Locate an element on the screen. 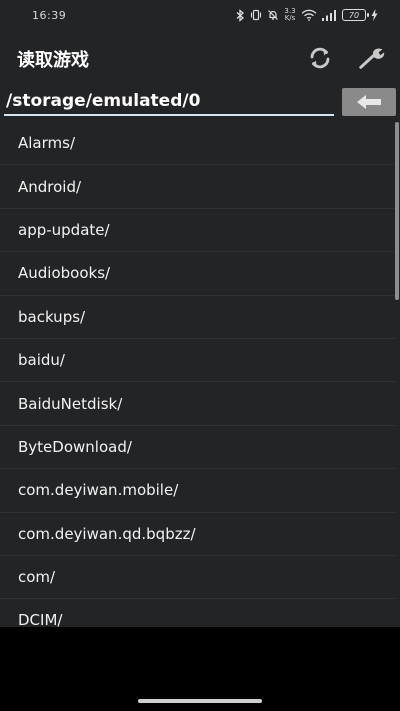 The image size is (400, 711). settings-button is located at coordinates (372, 58).